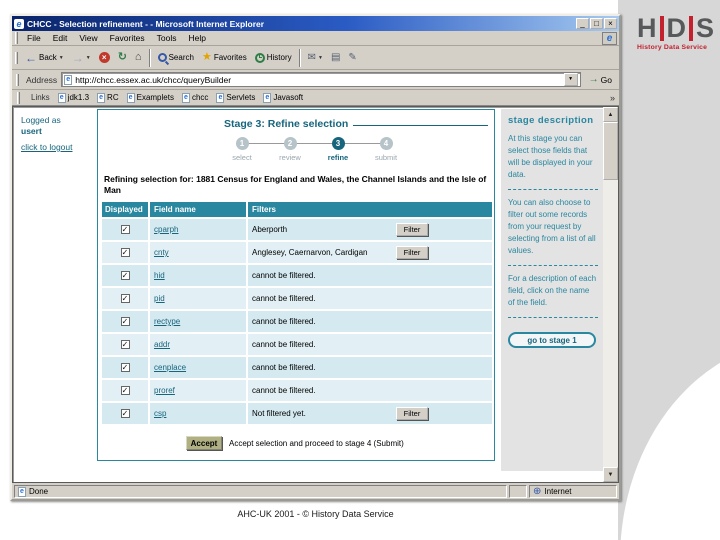 Image resolution: width=720 pixels, height=540 pixels. I want to click on vertical-scrollbar: ▲ ▼, so click(610, 294).